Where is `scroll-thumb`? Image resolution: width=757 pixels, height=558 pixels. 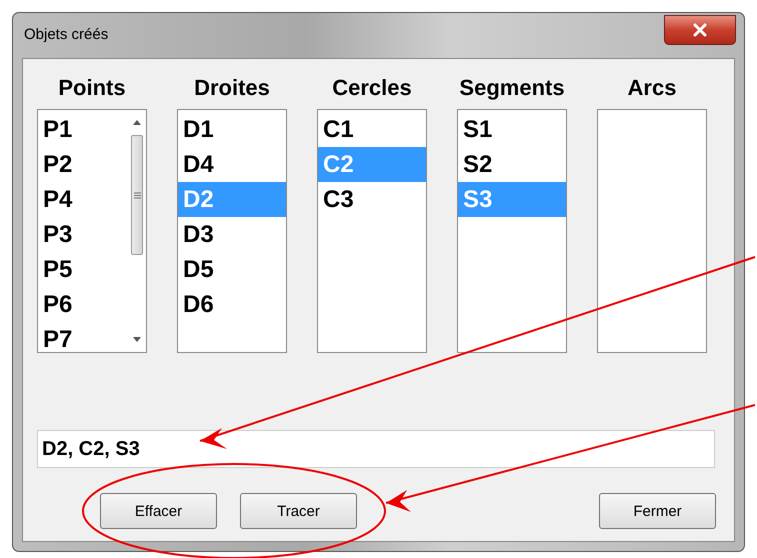 scroll-thumb is located at coordinates (137, 195).